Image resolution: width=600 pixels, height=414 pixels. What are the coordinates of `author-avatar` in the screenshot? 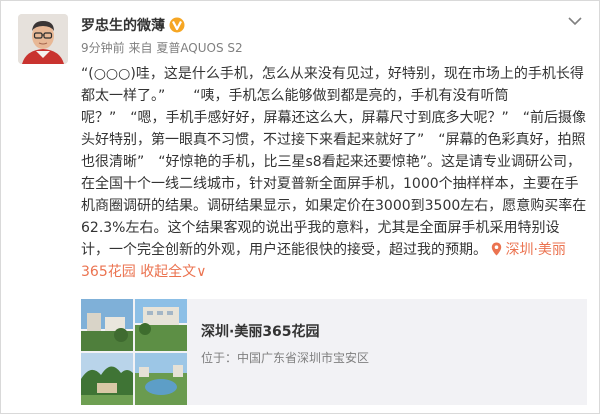 It's located at (43, 39).